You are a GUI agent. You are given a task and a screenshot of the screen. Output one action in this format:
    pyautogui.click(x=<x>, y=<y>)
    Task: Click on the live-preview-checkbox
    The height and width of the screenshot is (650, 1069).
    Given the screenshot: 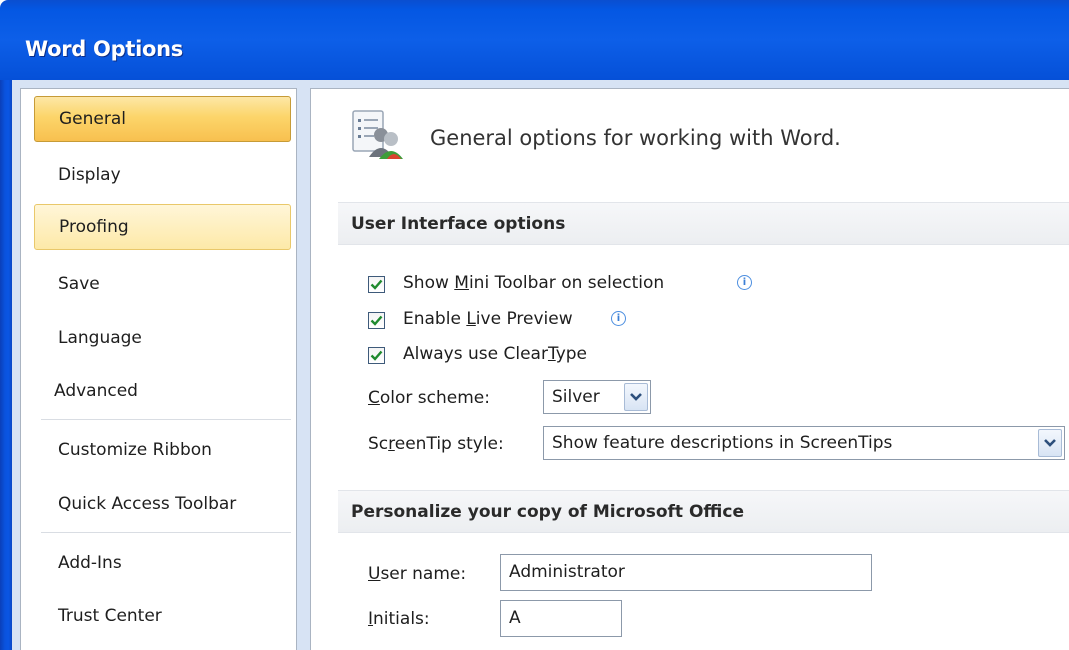 What is the action you would take?
    pyautogui.click(x=376, y=320)
    